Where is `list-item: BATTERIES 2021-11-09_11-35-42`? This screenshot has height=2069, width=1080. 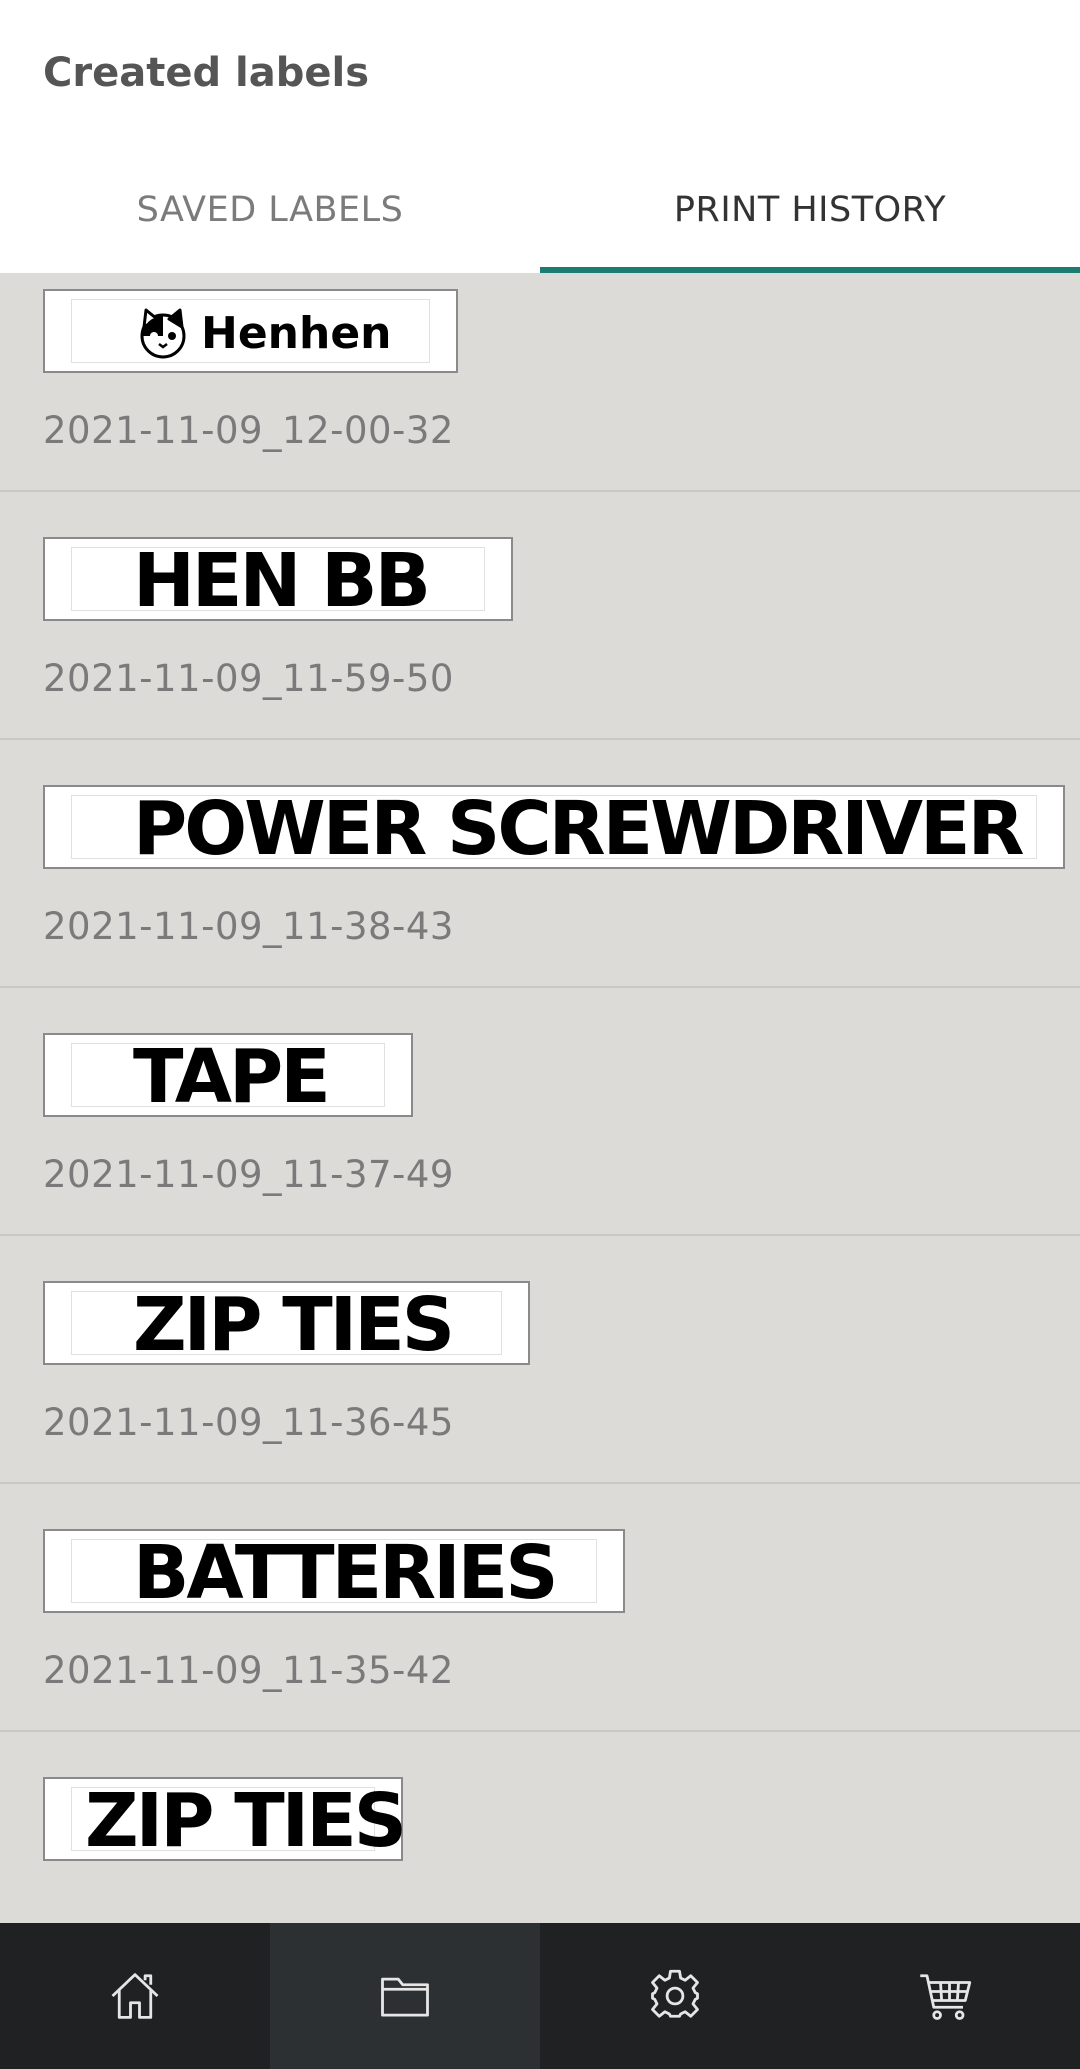
list-item: BATTERIES 2021-11-09_11-35-42 is located at coordinates (540, 1608).